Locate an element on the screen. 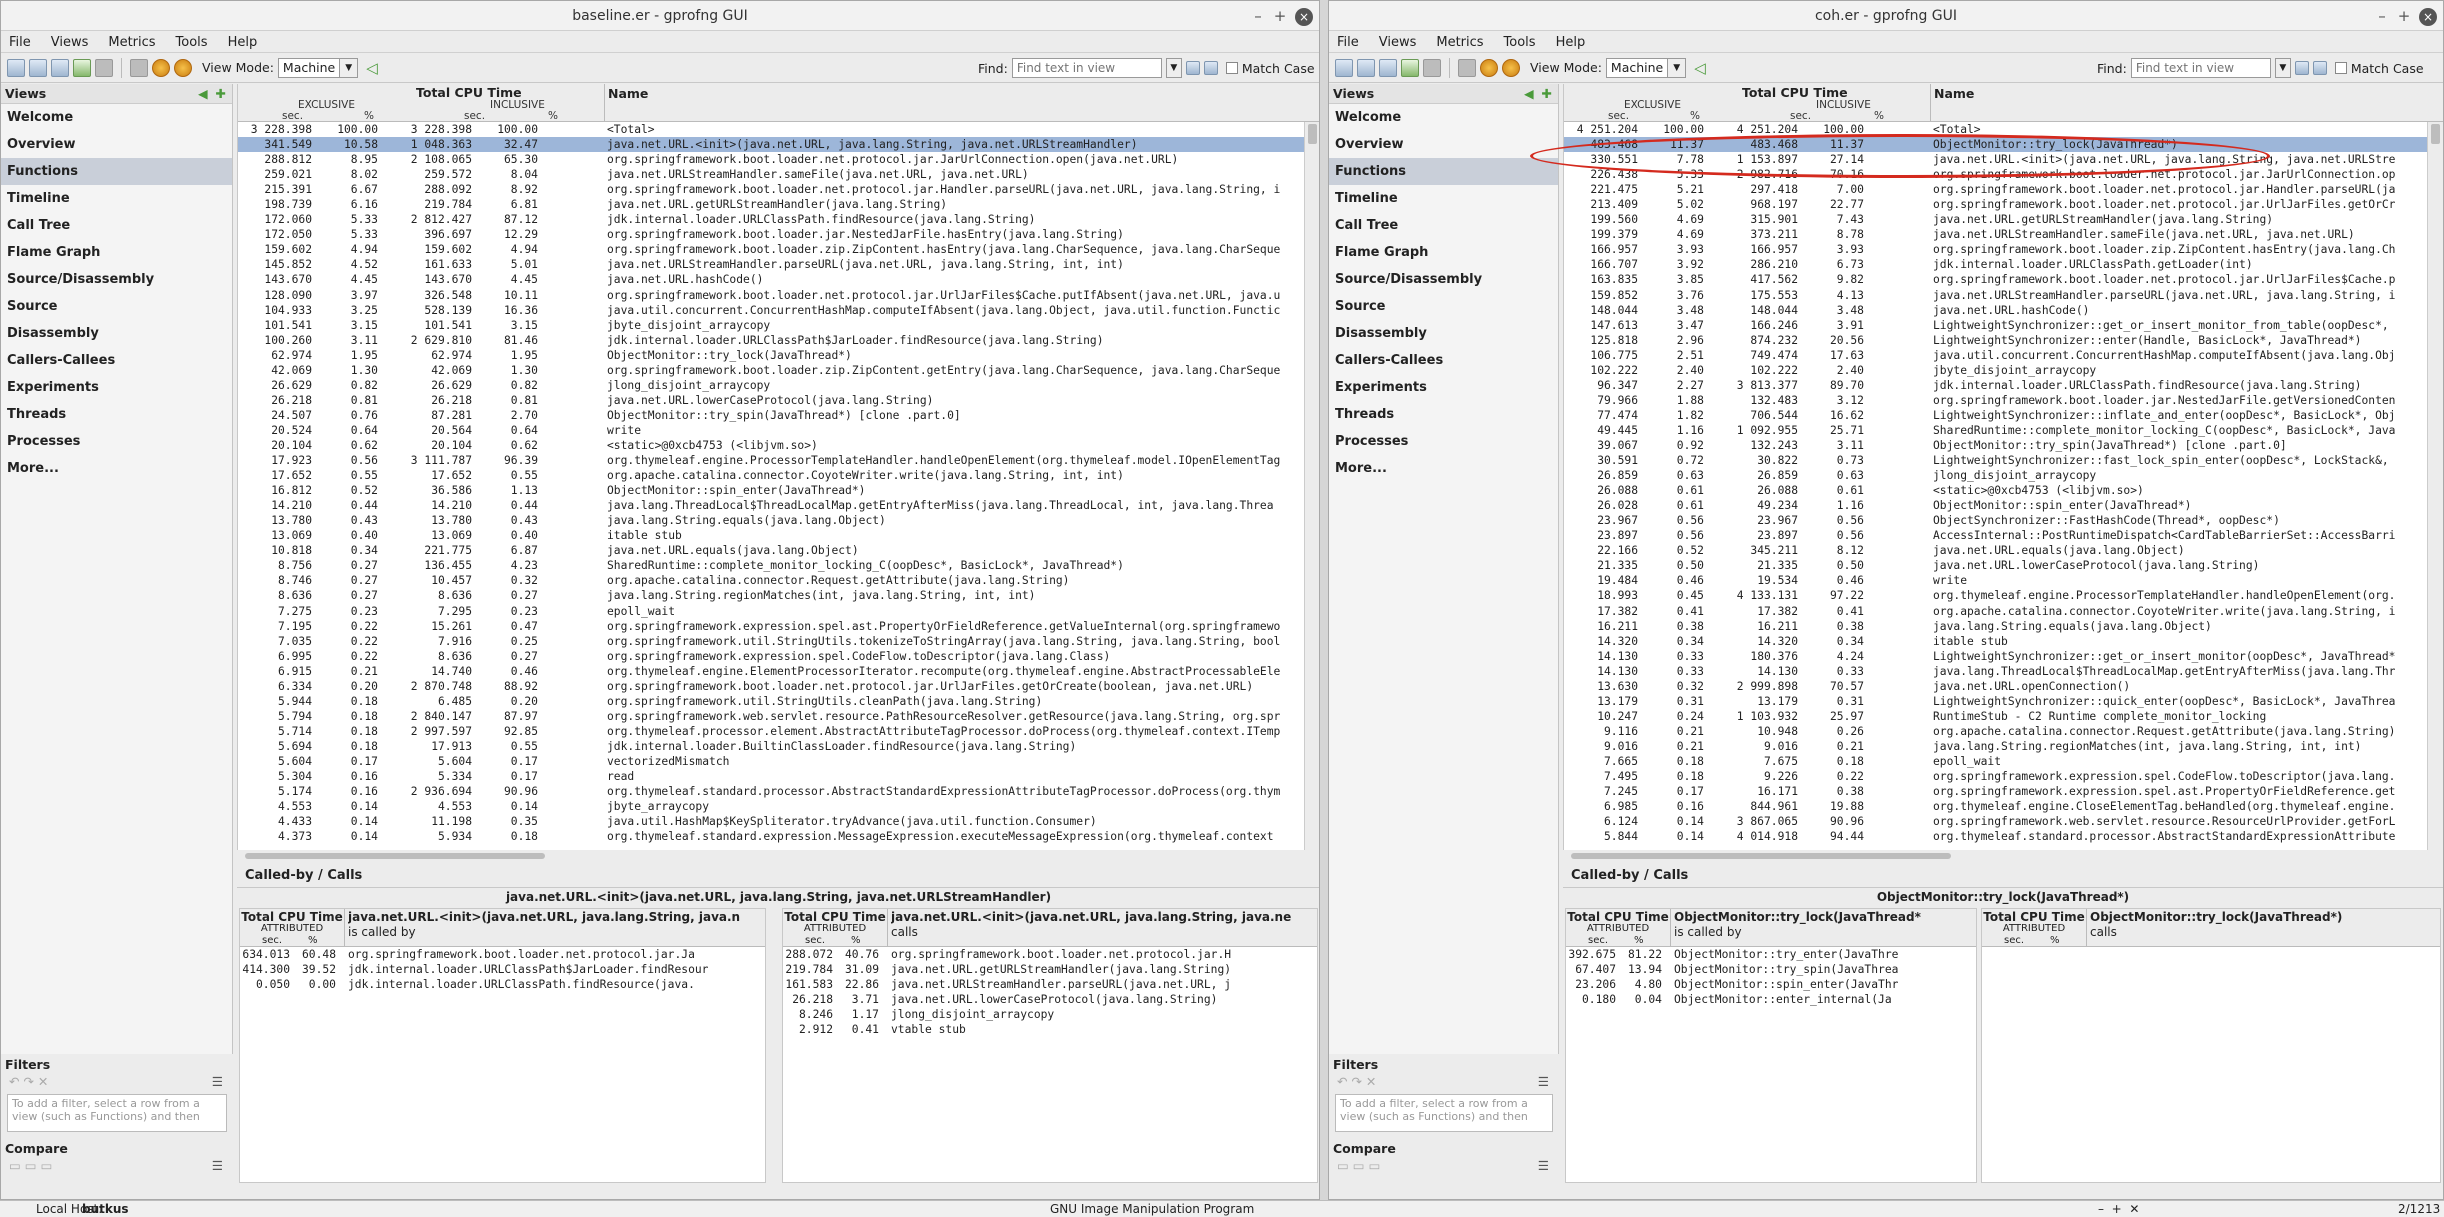 The image size is (2444, 1217). settings-icon is located at coordinates (1511, 67).